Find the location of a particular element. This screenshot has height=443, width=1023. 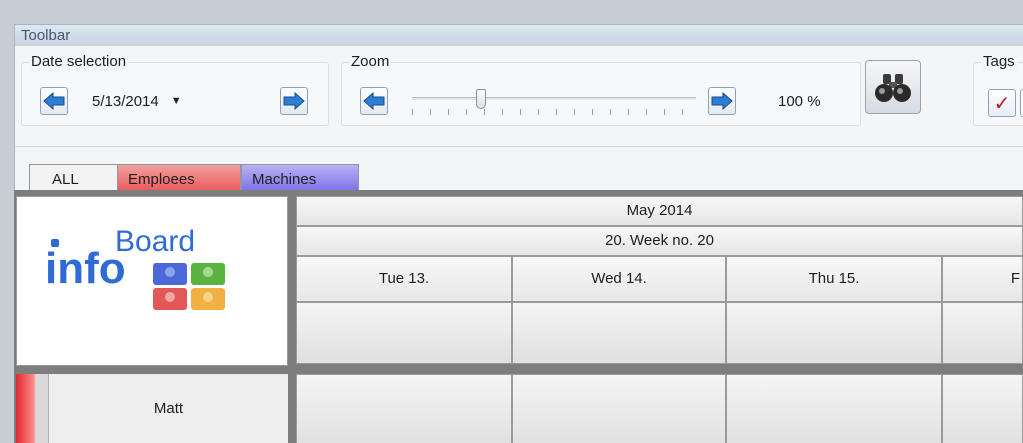

day-label: Thu 15. is located at coordinates (834, 278).